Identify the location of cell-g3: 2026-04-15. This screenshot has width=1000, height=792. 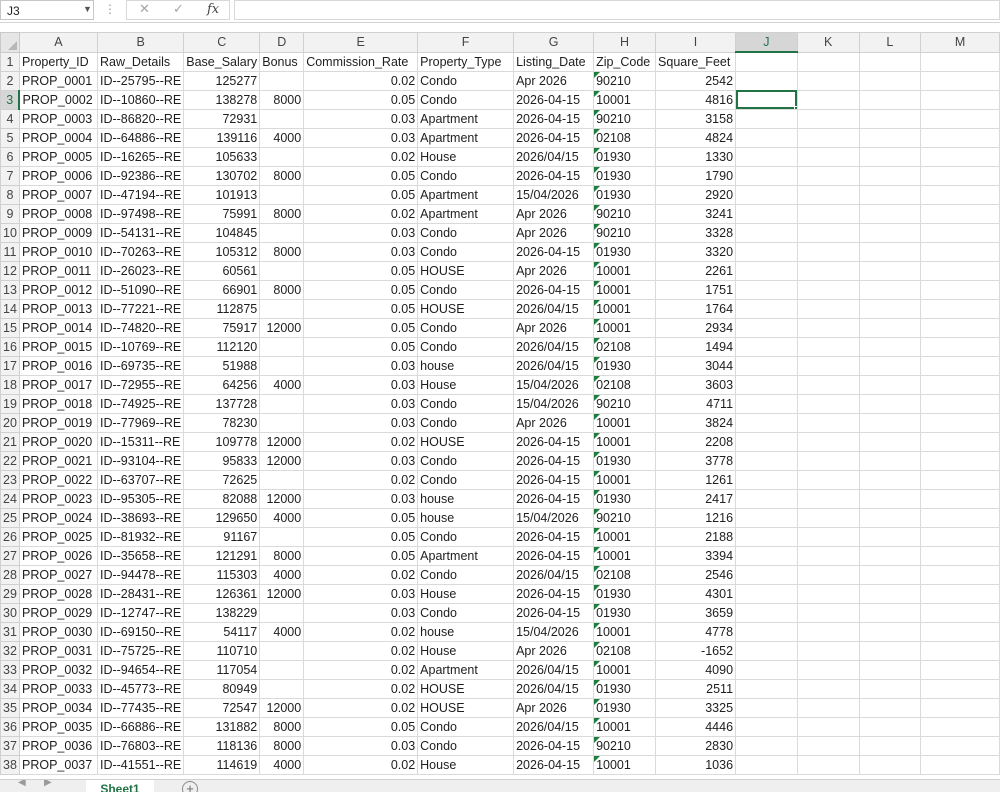
(554, 99).